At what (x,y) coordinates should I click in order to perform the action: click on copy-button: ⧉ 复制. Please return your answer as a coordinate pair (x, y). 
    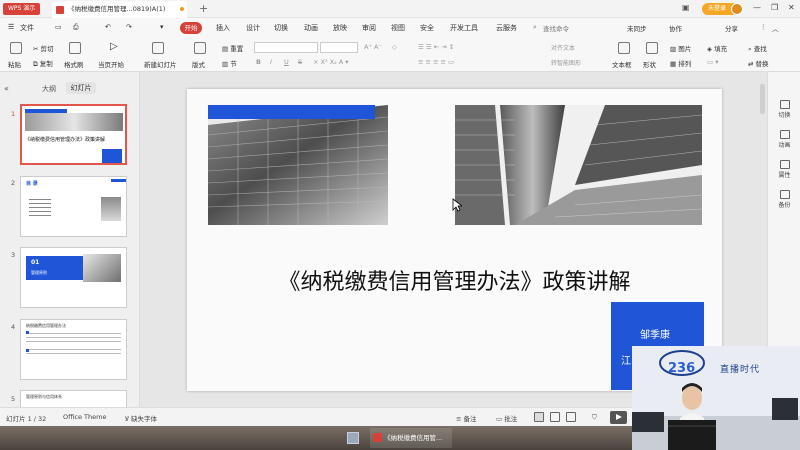
    Looking at the image, I should click on (43, 63).